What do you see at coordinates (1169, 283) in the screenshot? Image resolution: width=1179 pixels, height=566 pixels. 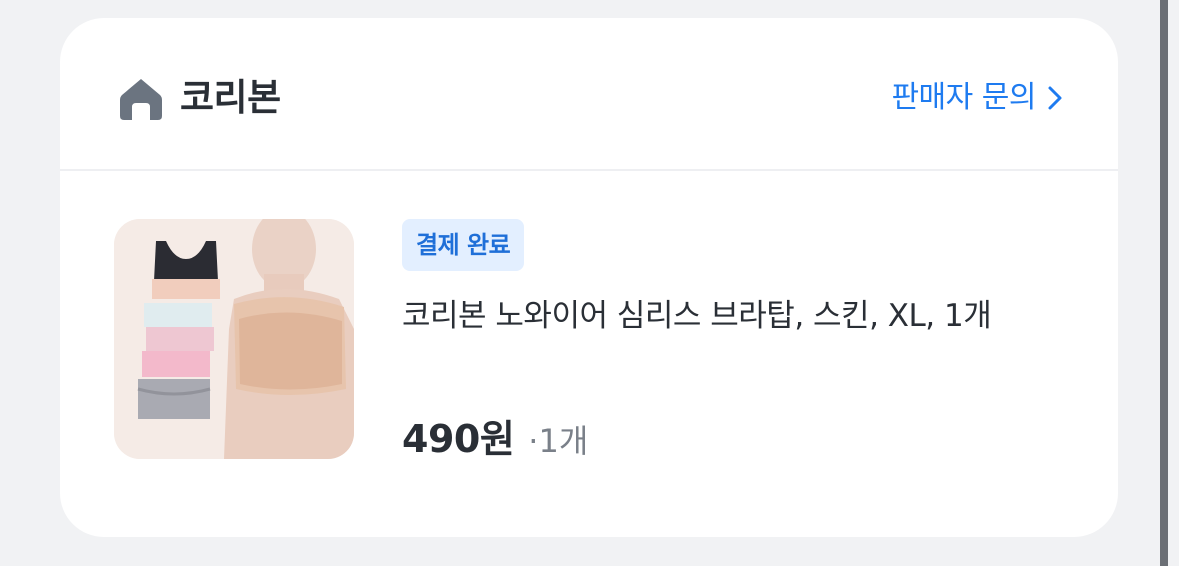 I see `scrollbar` at bounding box center [1169, 283].